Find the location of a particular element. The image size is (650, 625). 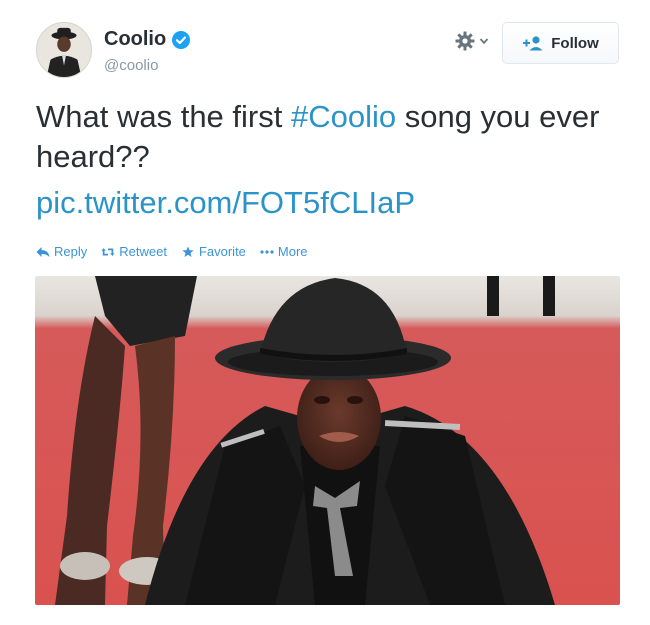

reply-icon is located at coordinates (43, 251).